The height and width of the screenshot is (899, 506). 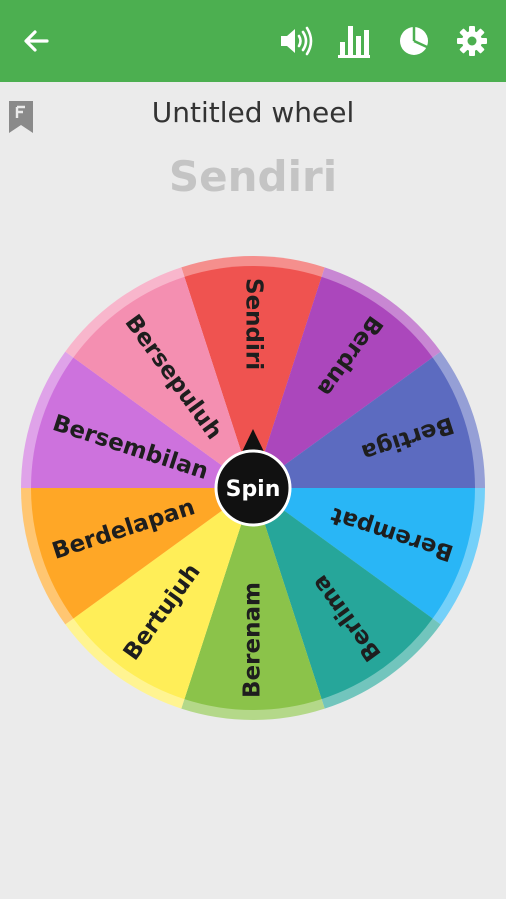 I want to click on arrow-left-icon, so click(x=36, y=41).